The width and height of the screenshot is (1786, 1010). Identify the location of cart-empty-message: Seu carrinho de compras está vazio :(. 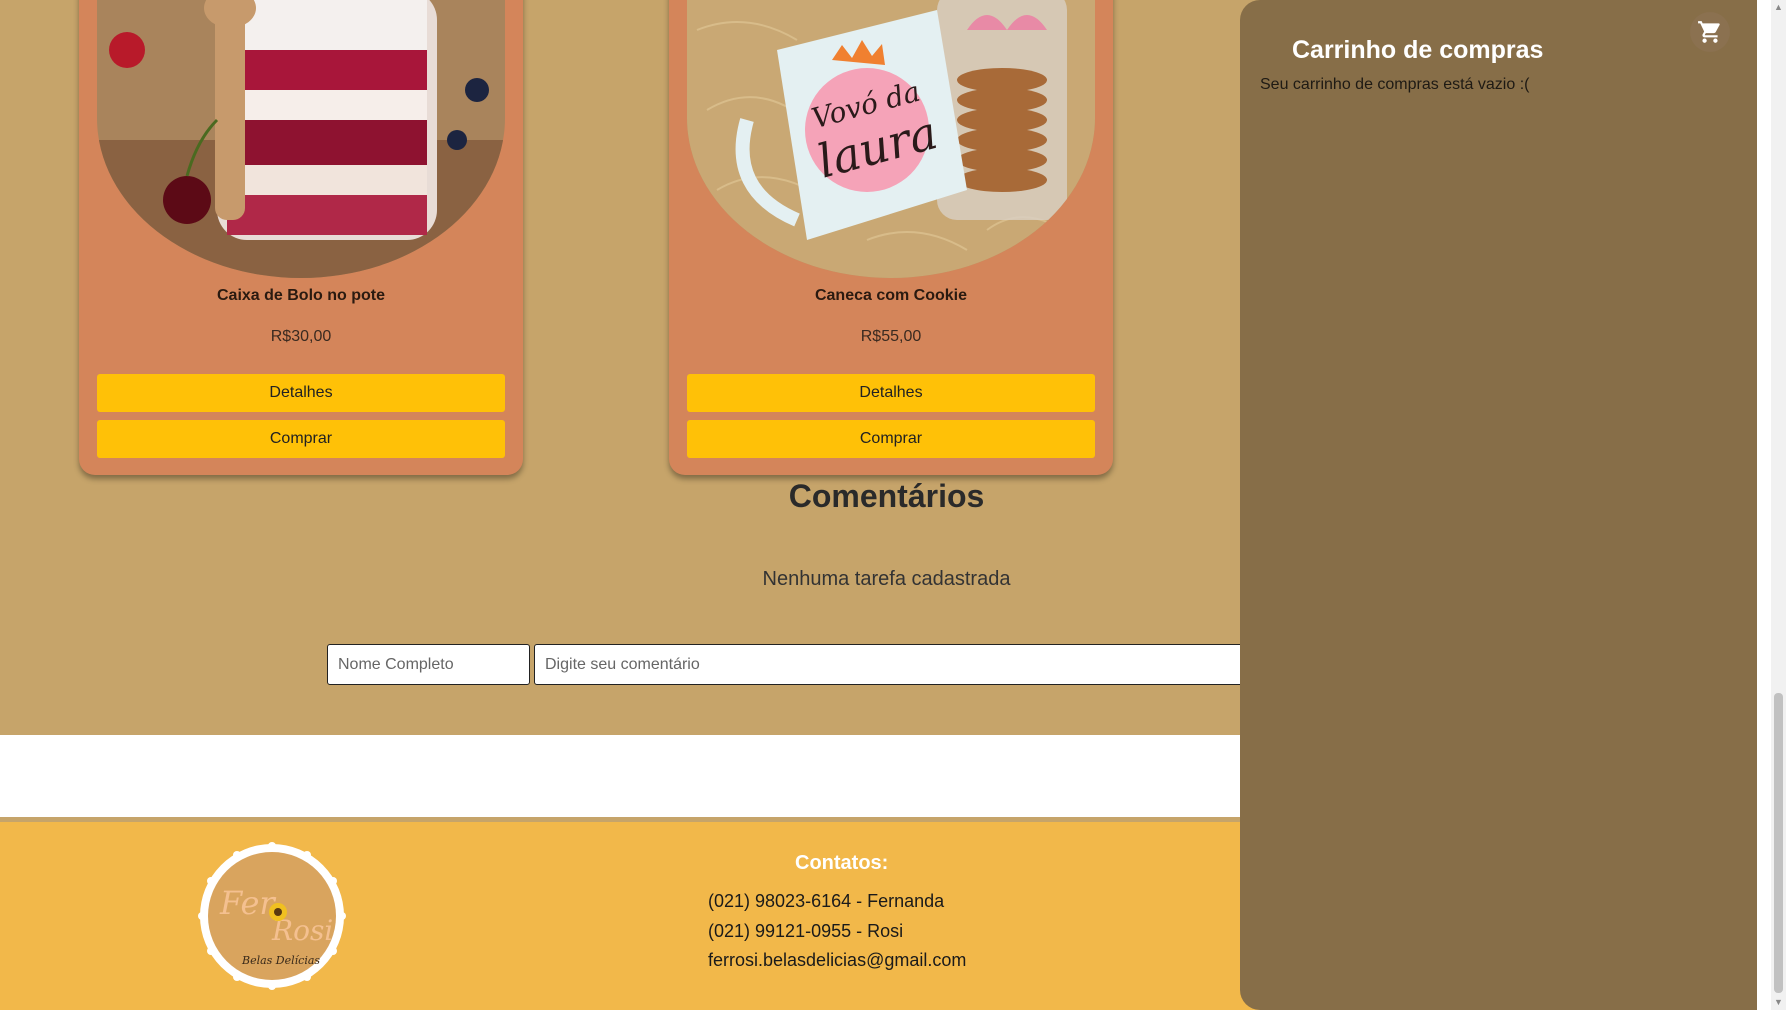
(1395, 84).